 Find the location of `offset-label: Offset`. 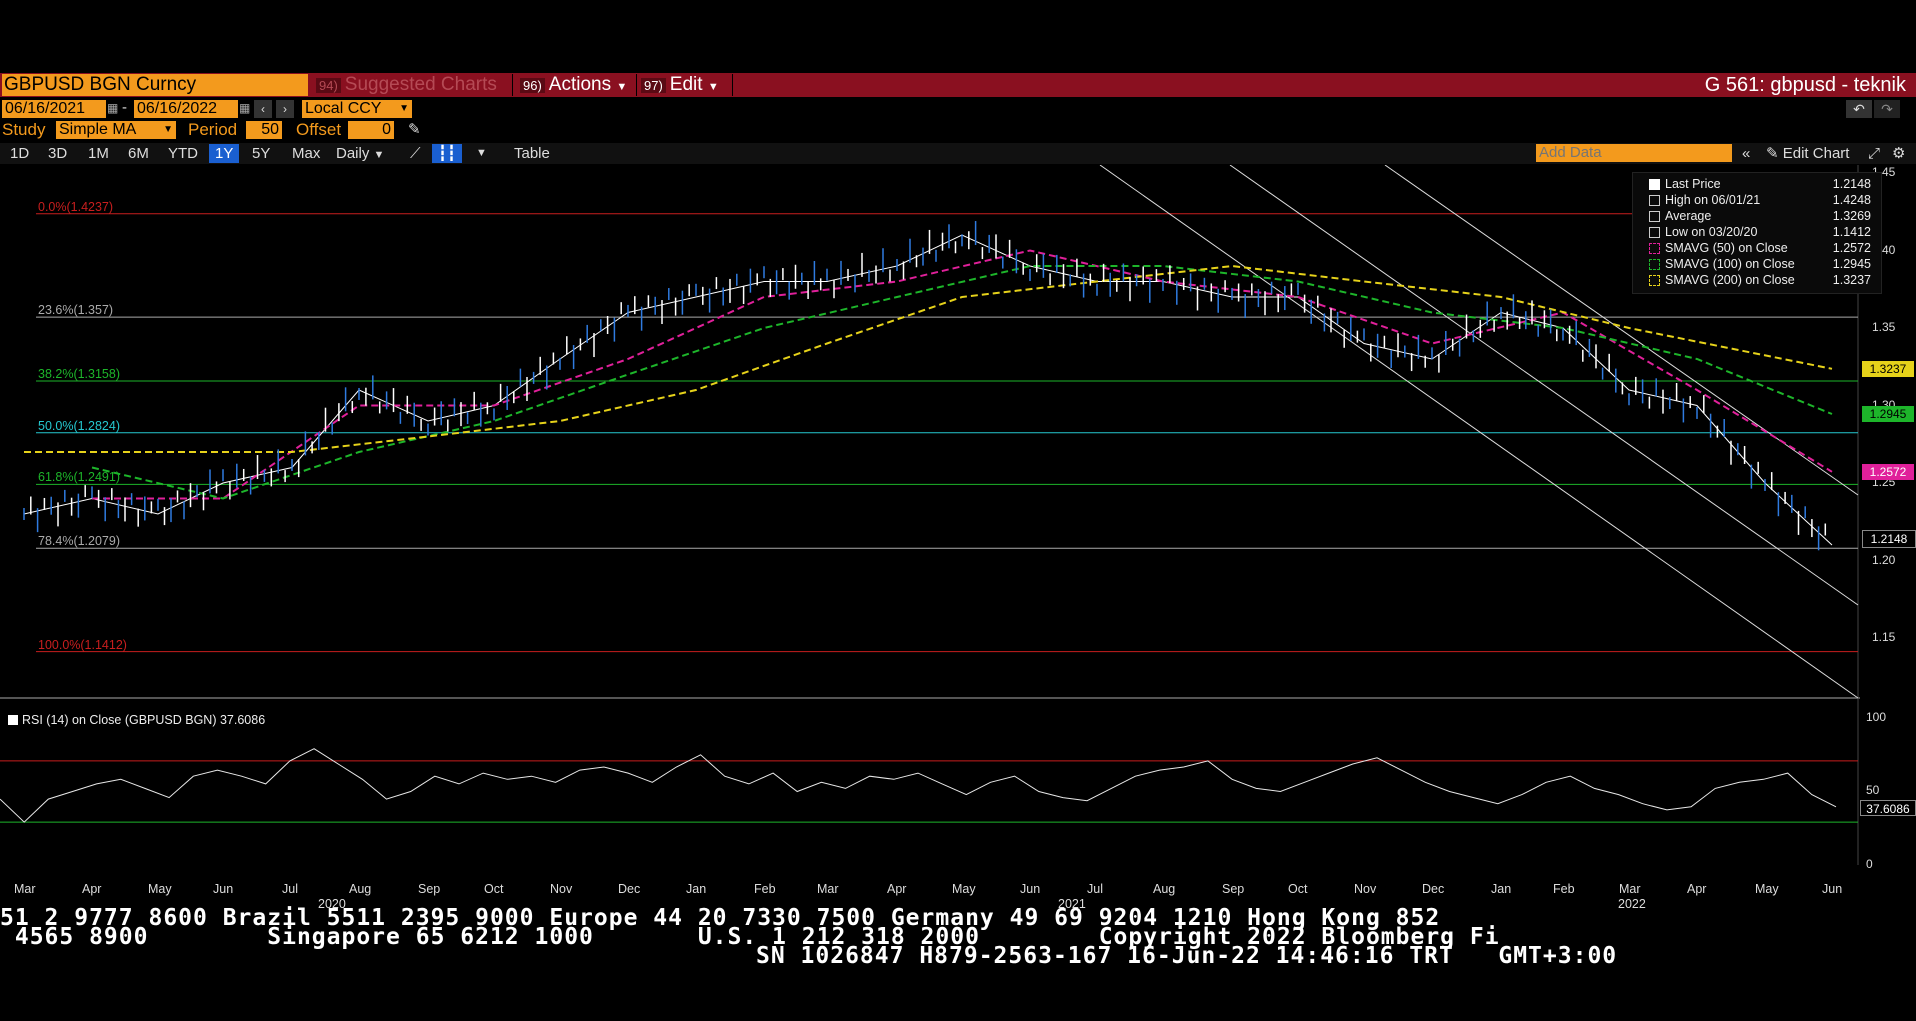

offset-label: Offset is located at coordinates (319, 129).